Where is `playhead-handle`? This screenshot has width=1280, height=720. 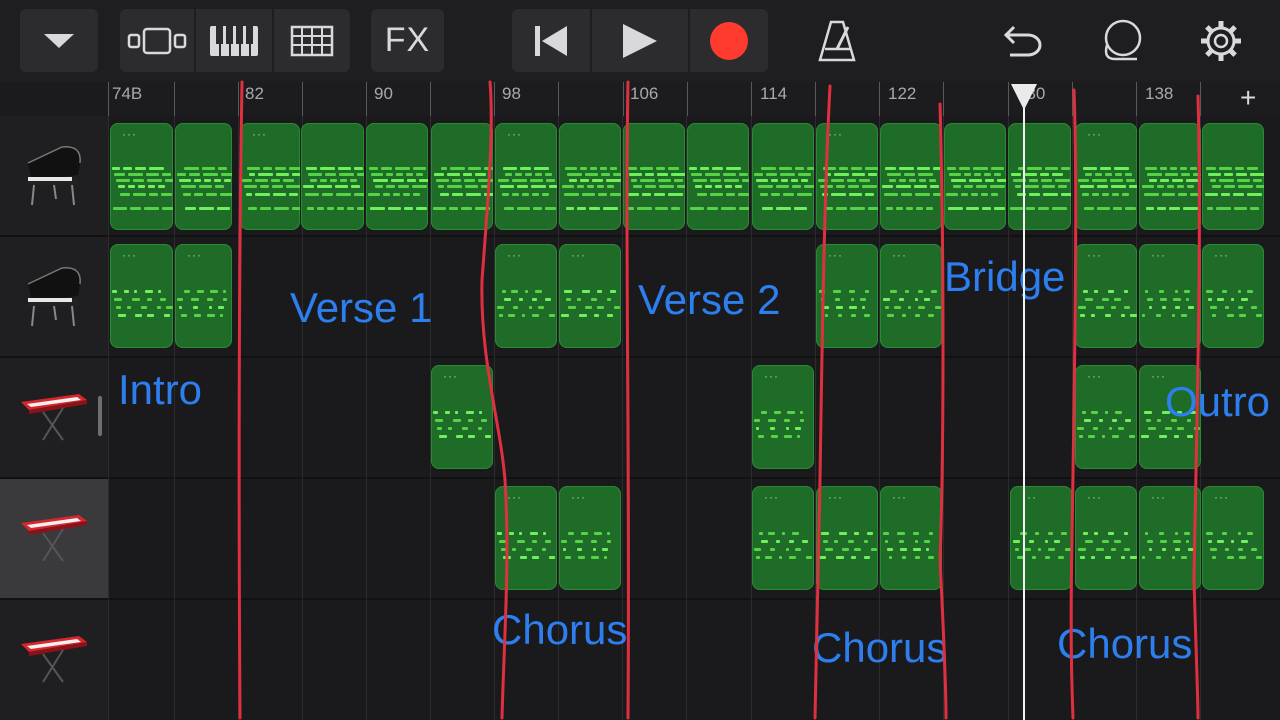
playhead-handle is located at coordinates (1024, 97).